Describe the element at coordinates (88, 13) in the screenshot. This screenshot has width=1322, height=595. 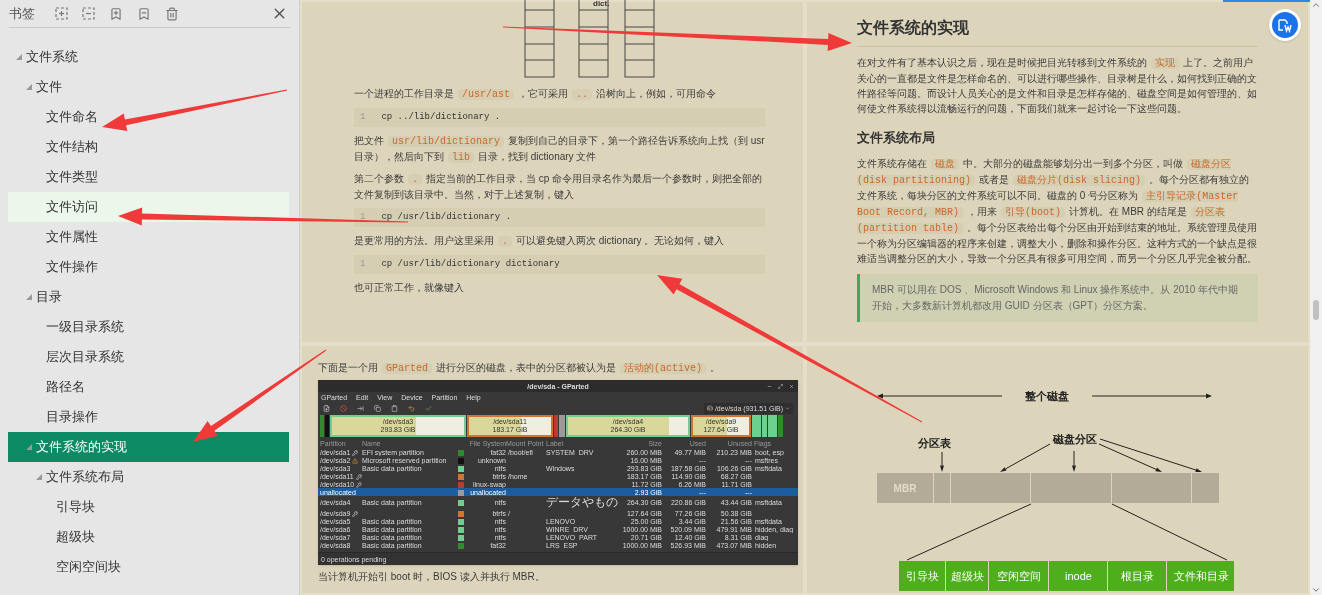
I see `collapse-all-icon` at that location.